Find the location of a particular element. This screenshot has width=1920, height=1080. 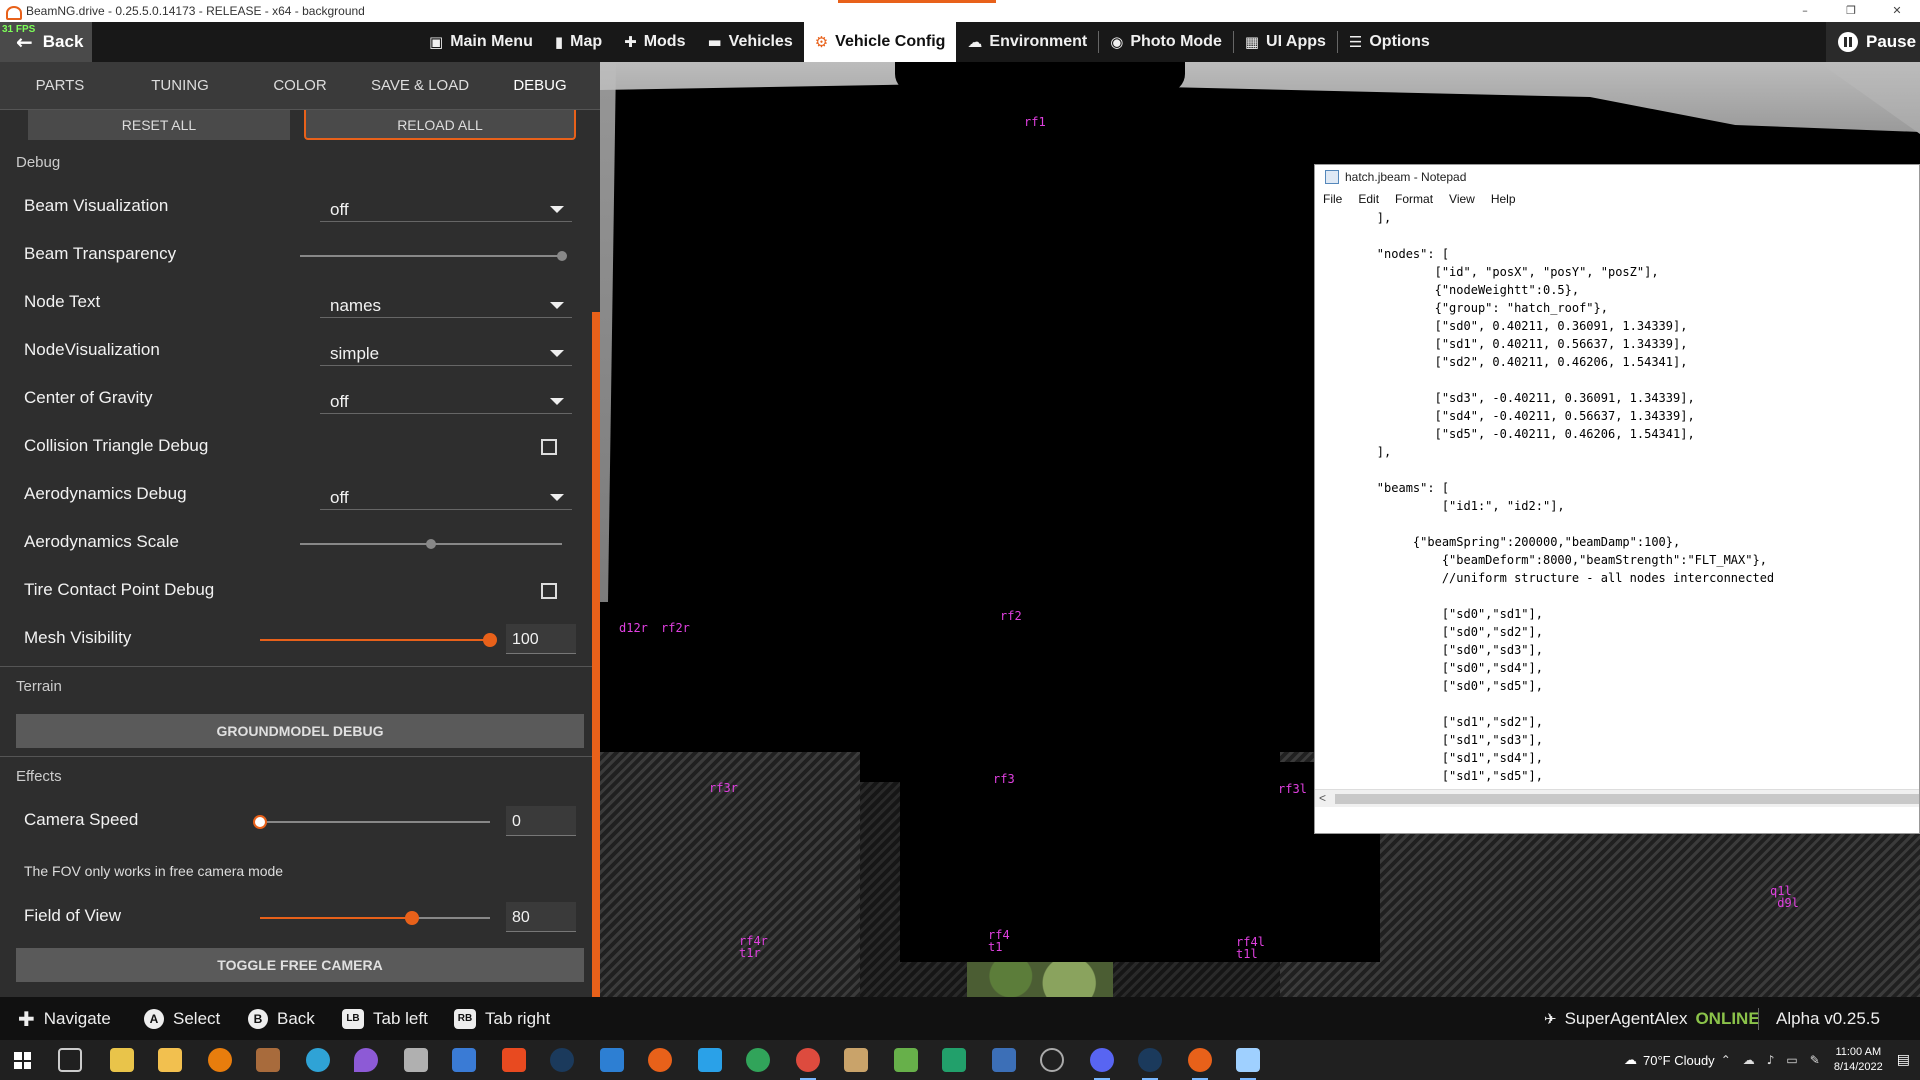

onedrive-icon: ☁ is located at coordinates (1749, 1060).